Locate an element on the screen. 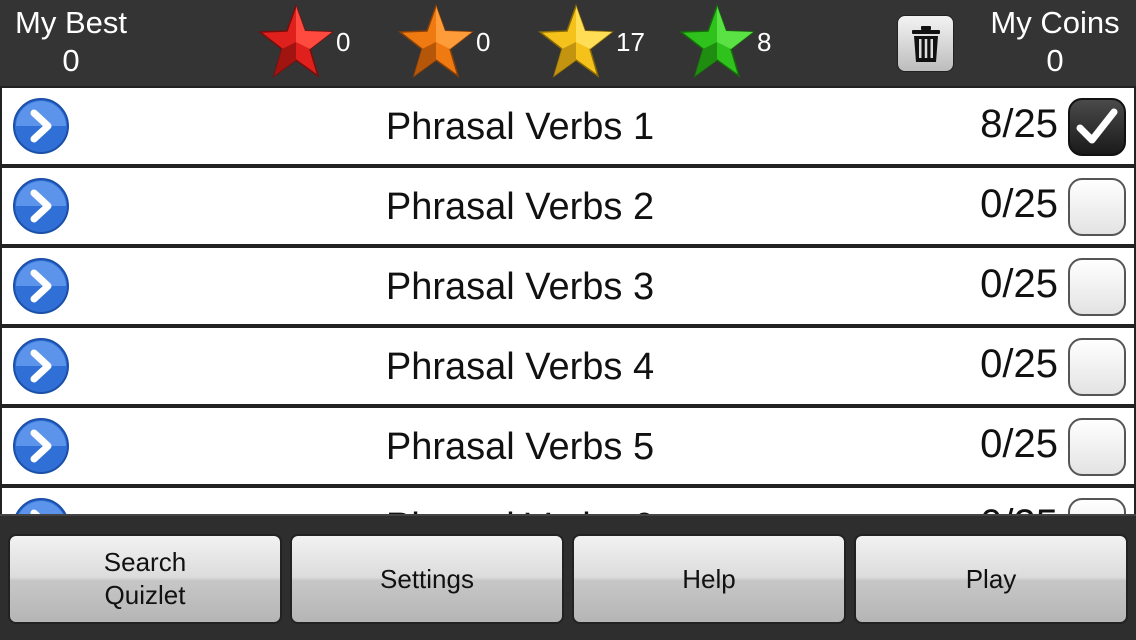 The height and width of the screenshot is (640, 1136). list-item: Phrasal Verbs 2 0/25 is located at coordinates (568, 206).